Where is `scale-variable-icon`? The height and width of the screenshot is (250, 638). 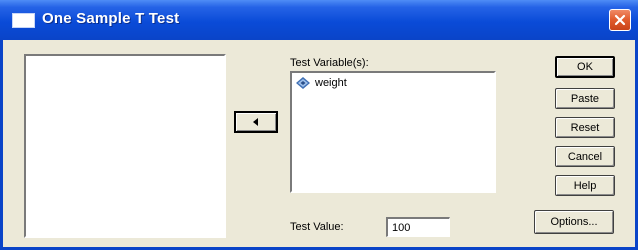
scale-variable-icon is located at coordinates (303, 83).